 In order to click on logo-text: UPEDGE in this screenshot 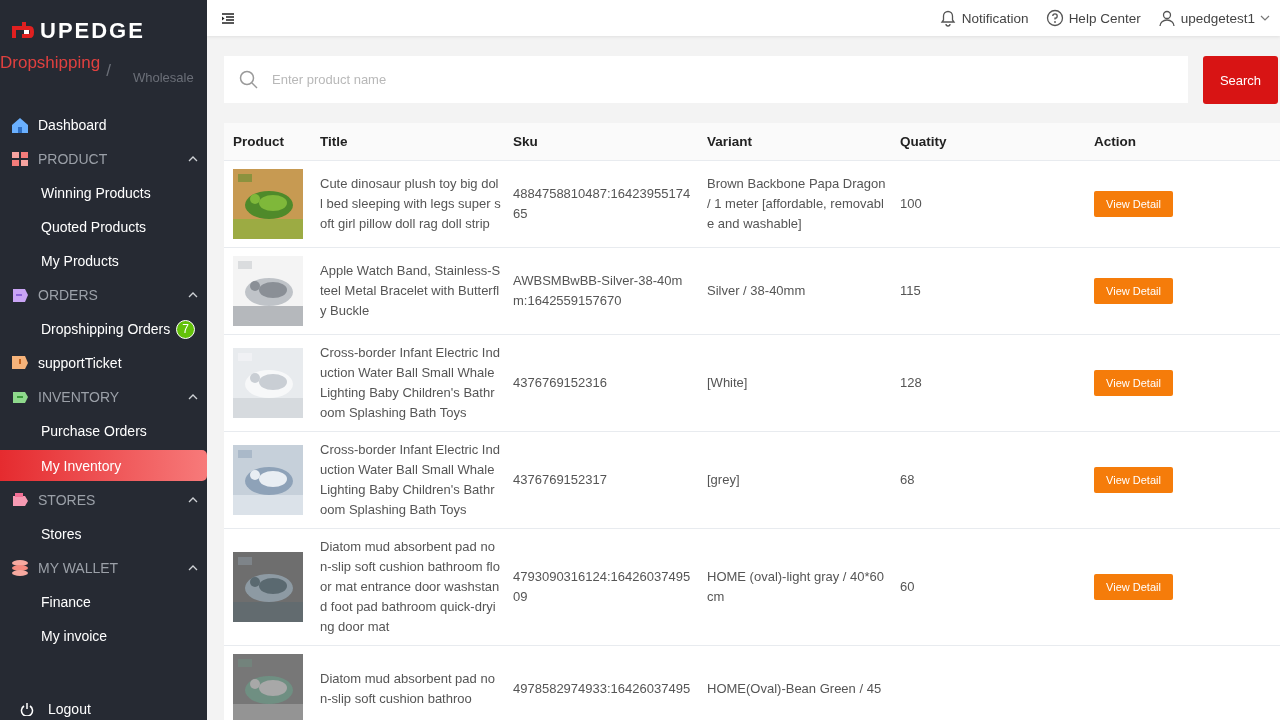, I will do `click(92, 31)`.